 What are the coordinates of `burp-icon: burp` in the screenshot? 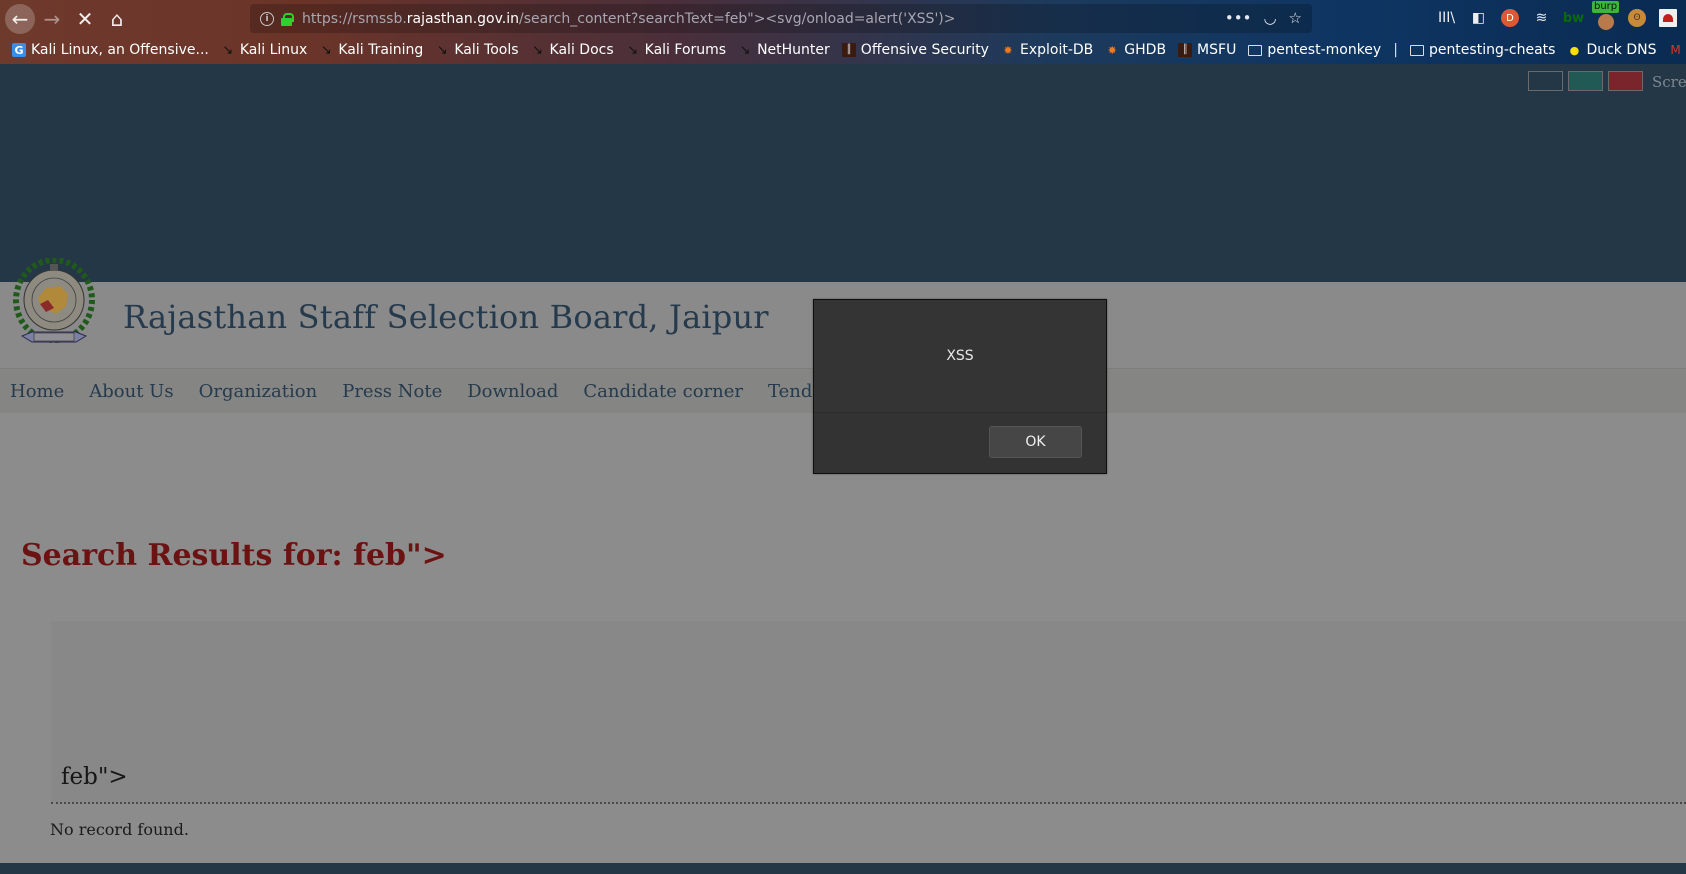 It's located at (1606, 15).